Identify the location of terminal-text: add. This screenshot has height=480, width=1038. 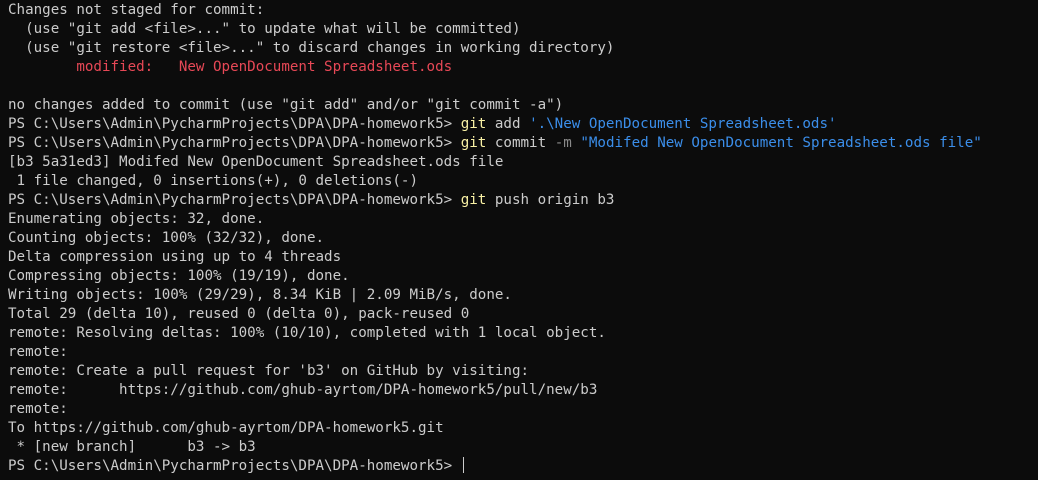
(508, 124).